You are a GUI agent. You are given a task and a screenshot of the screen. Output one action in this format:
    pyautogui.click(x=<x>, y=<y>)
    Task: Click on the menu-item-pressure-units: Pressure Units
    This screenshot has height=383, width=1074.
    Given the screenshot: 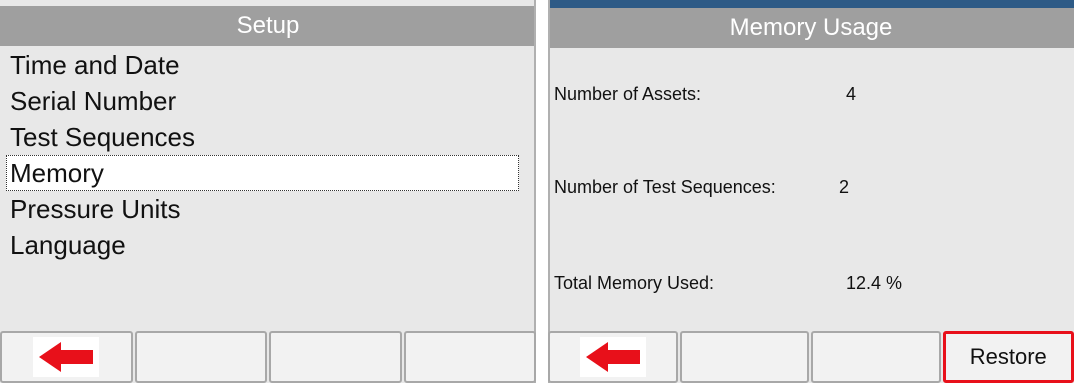 What is the action you would take?
    pyautogui.click(x=268, y=209)
    